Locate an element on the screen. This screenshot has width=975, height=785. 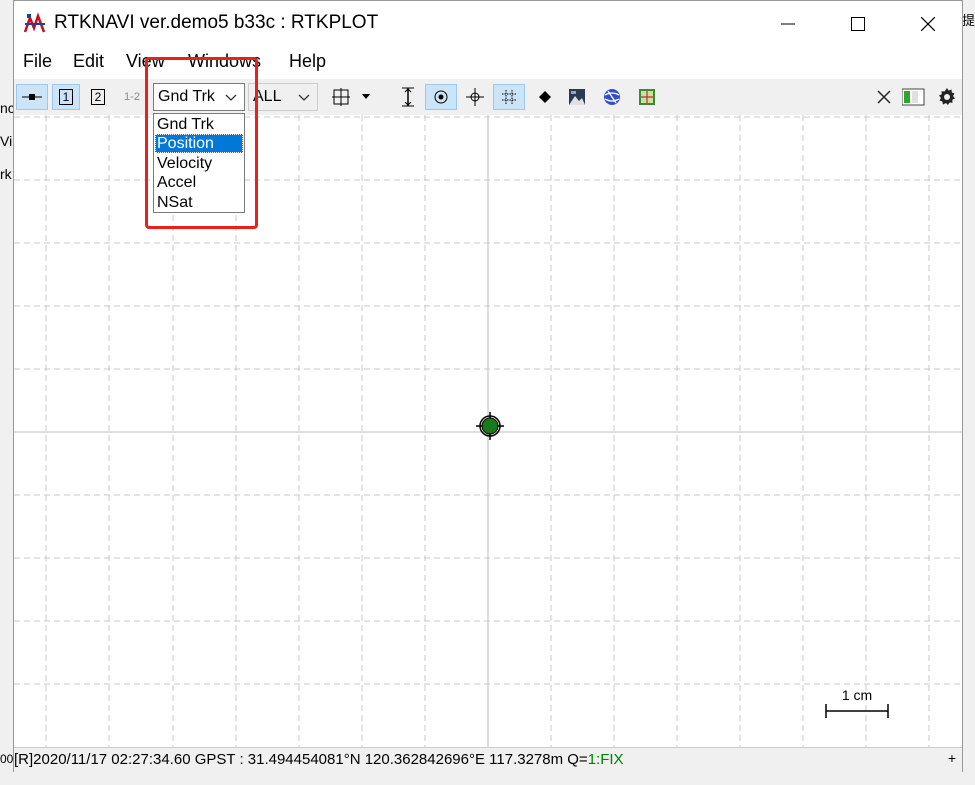
title-bar: RTKNAVI ver.demo5 b33c : RTKPLOT is located at coordinates (488, 24).